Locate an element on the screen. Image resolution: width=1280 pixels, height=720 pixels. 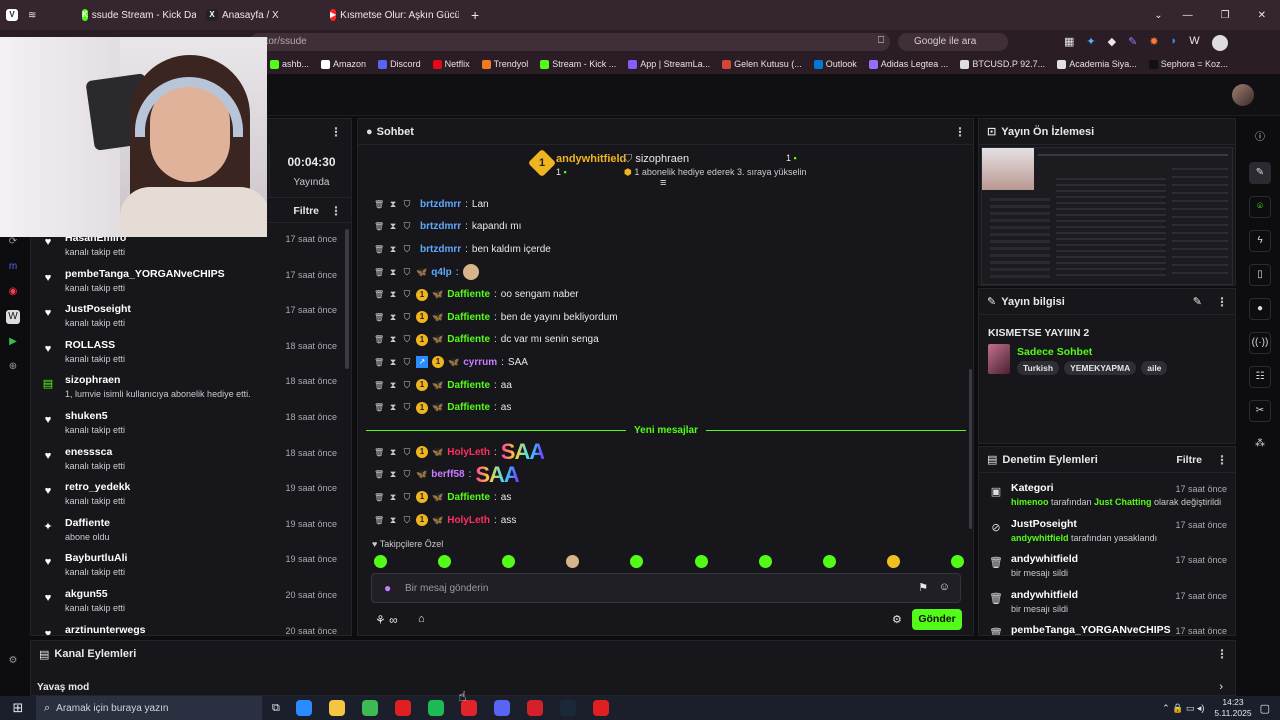
activity-item: ♥ arztinunterwegs 20 saat önce is located at coordinates (188, 628).